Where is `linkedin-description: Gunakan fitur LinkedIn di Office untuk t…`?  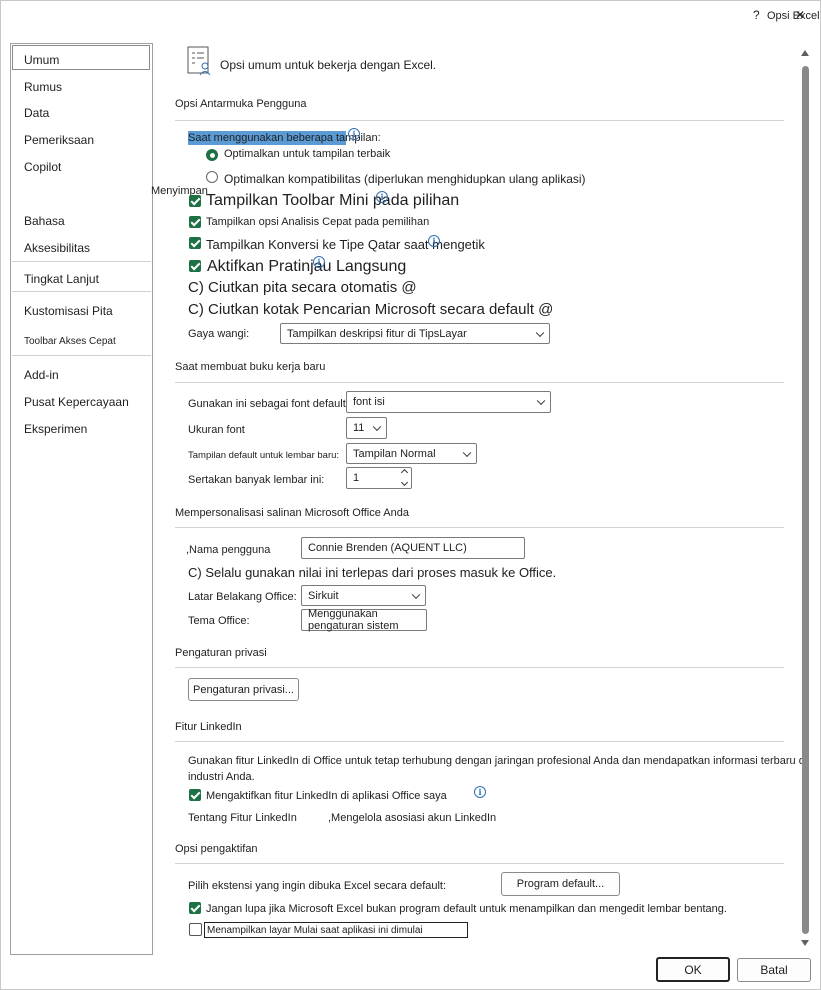
linkedin-description: Gunakan fitur LinkedIn di Office untuk t… is located at coordinates (498, 761).